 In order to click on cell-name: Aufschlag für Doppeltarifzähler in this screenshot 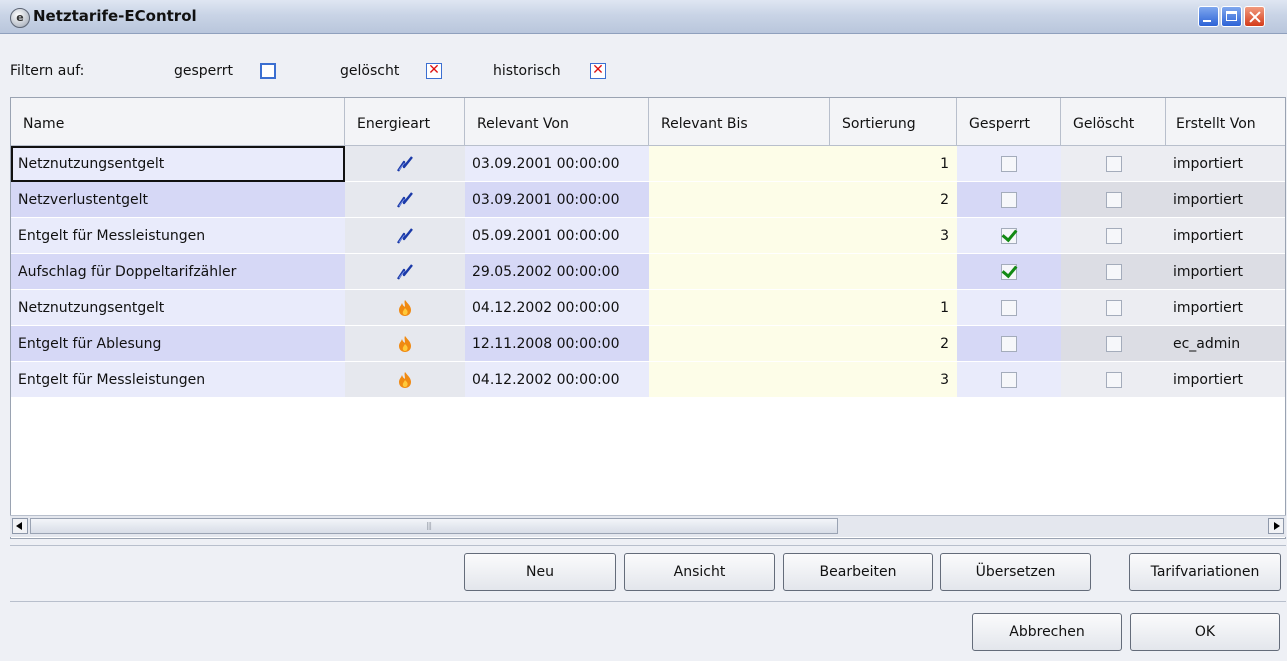, I will do `click(178, 272)`.